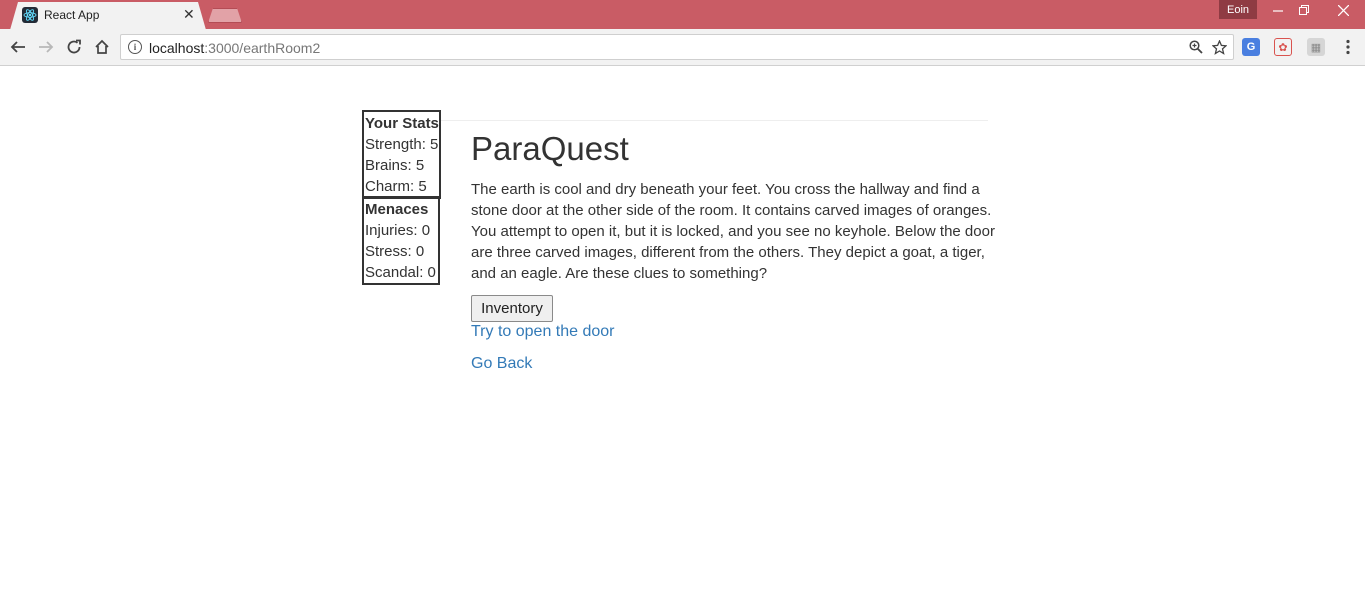 This screenshot has width=1365, height=613. Describe the element at coordinates (396, 186) in the screenshot. I see `stat-charm: Charm: 5` at that location.